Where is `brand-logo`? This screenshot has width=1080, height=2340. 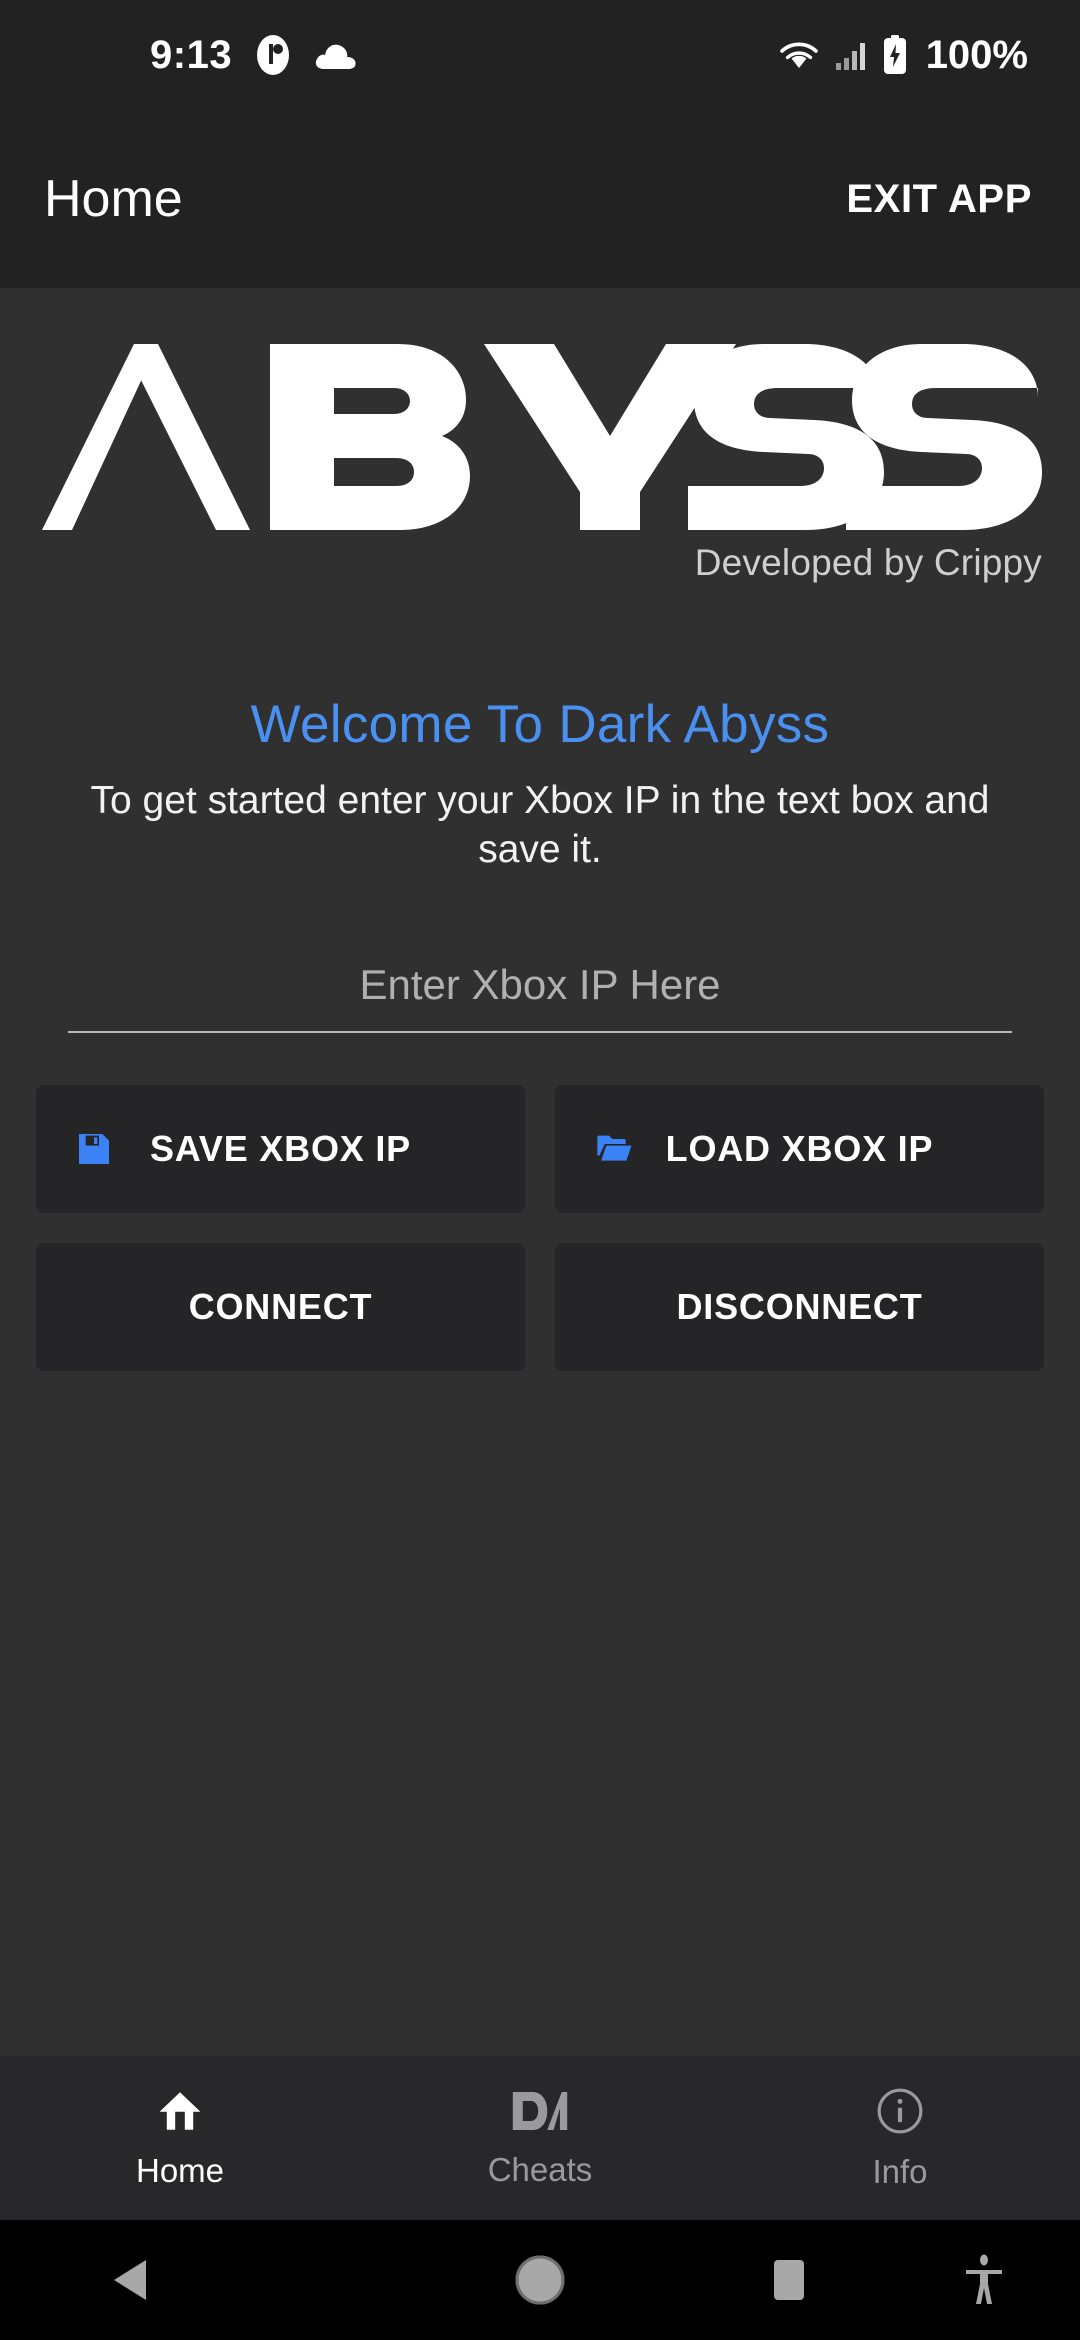 brand-logo is located at coordinates (540, 409).